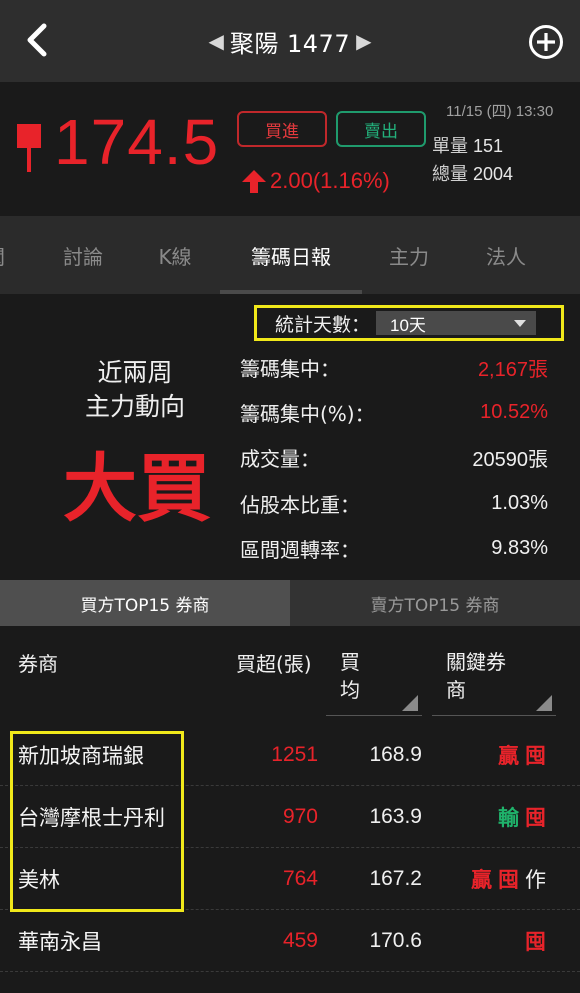 Image resolution: width=580 pixels, height=993 pixels. What do you see at coordinates (30, 149) in the screenshot?
I see `candle-icon` at bounding box center [30, 149].